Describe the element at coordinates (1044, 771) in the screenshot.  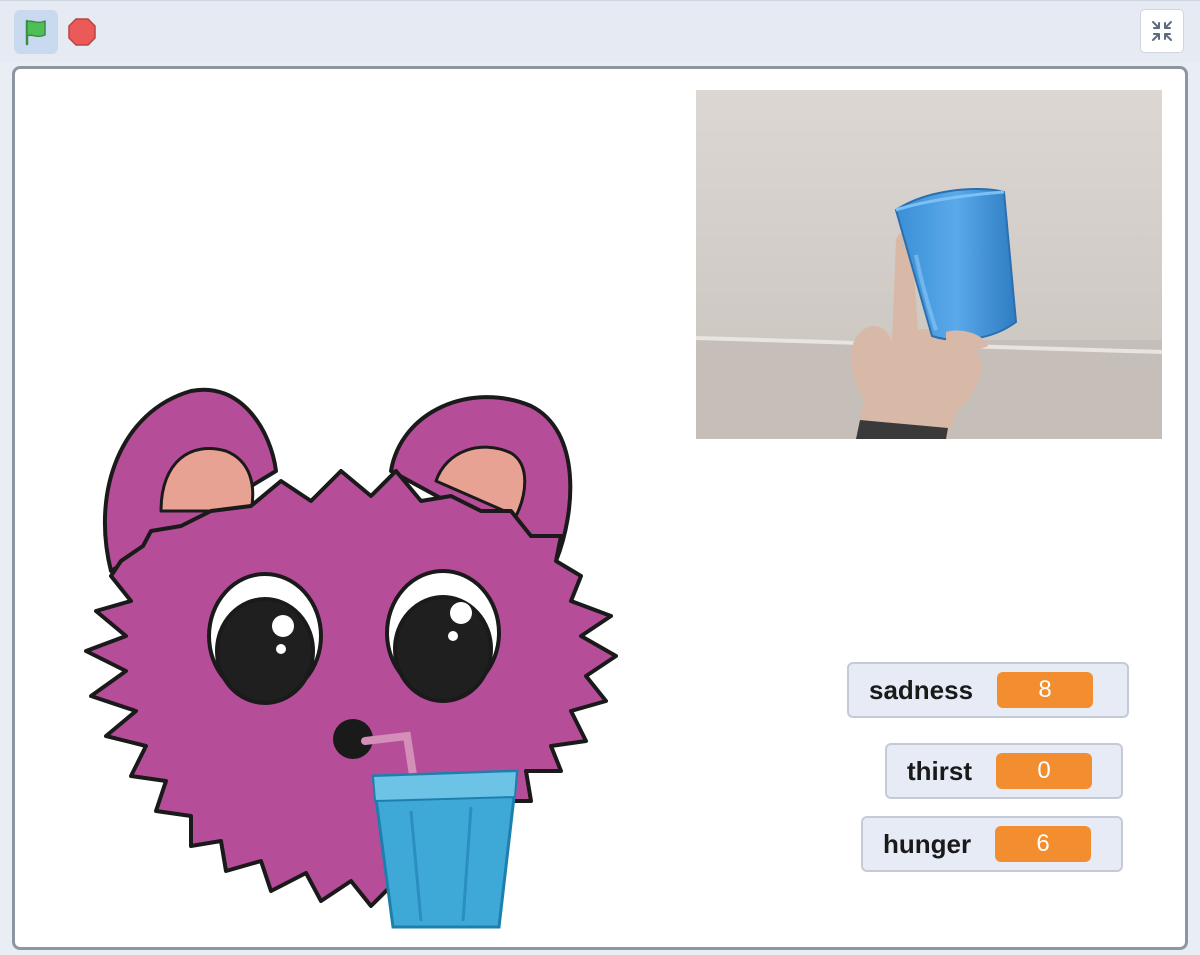
I see `monitor-value: 0` at that location.